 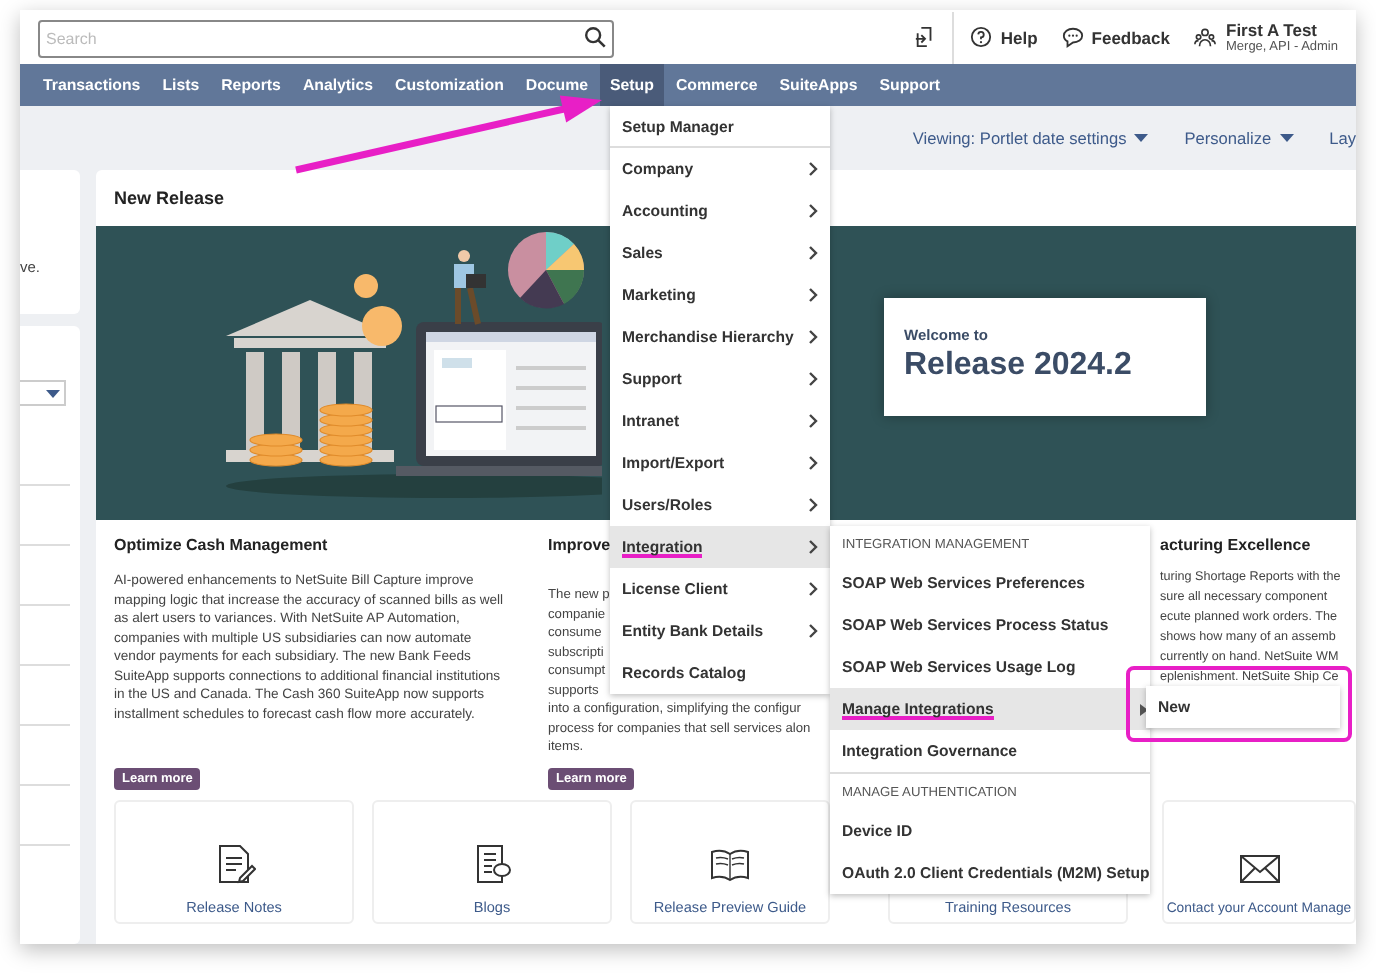 I want to click on toolbar-link: Personalize, so click(x=1239, y=138).